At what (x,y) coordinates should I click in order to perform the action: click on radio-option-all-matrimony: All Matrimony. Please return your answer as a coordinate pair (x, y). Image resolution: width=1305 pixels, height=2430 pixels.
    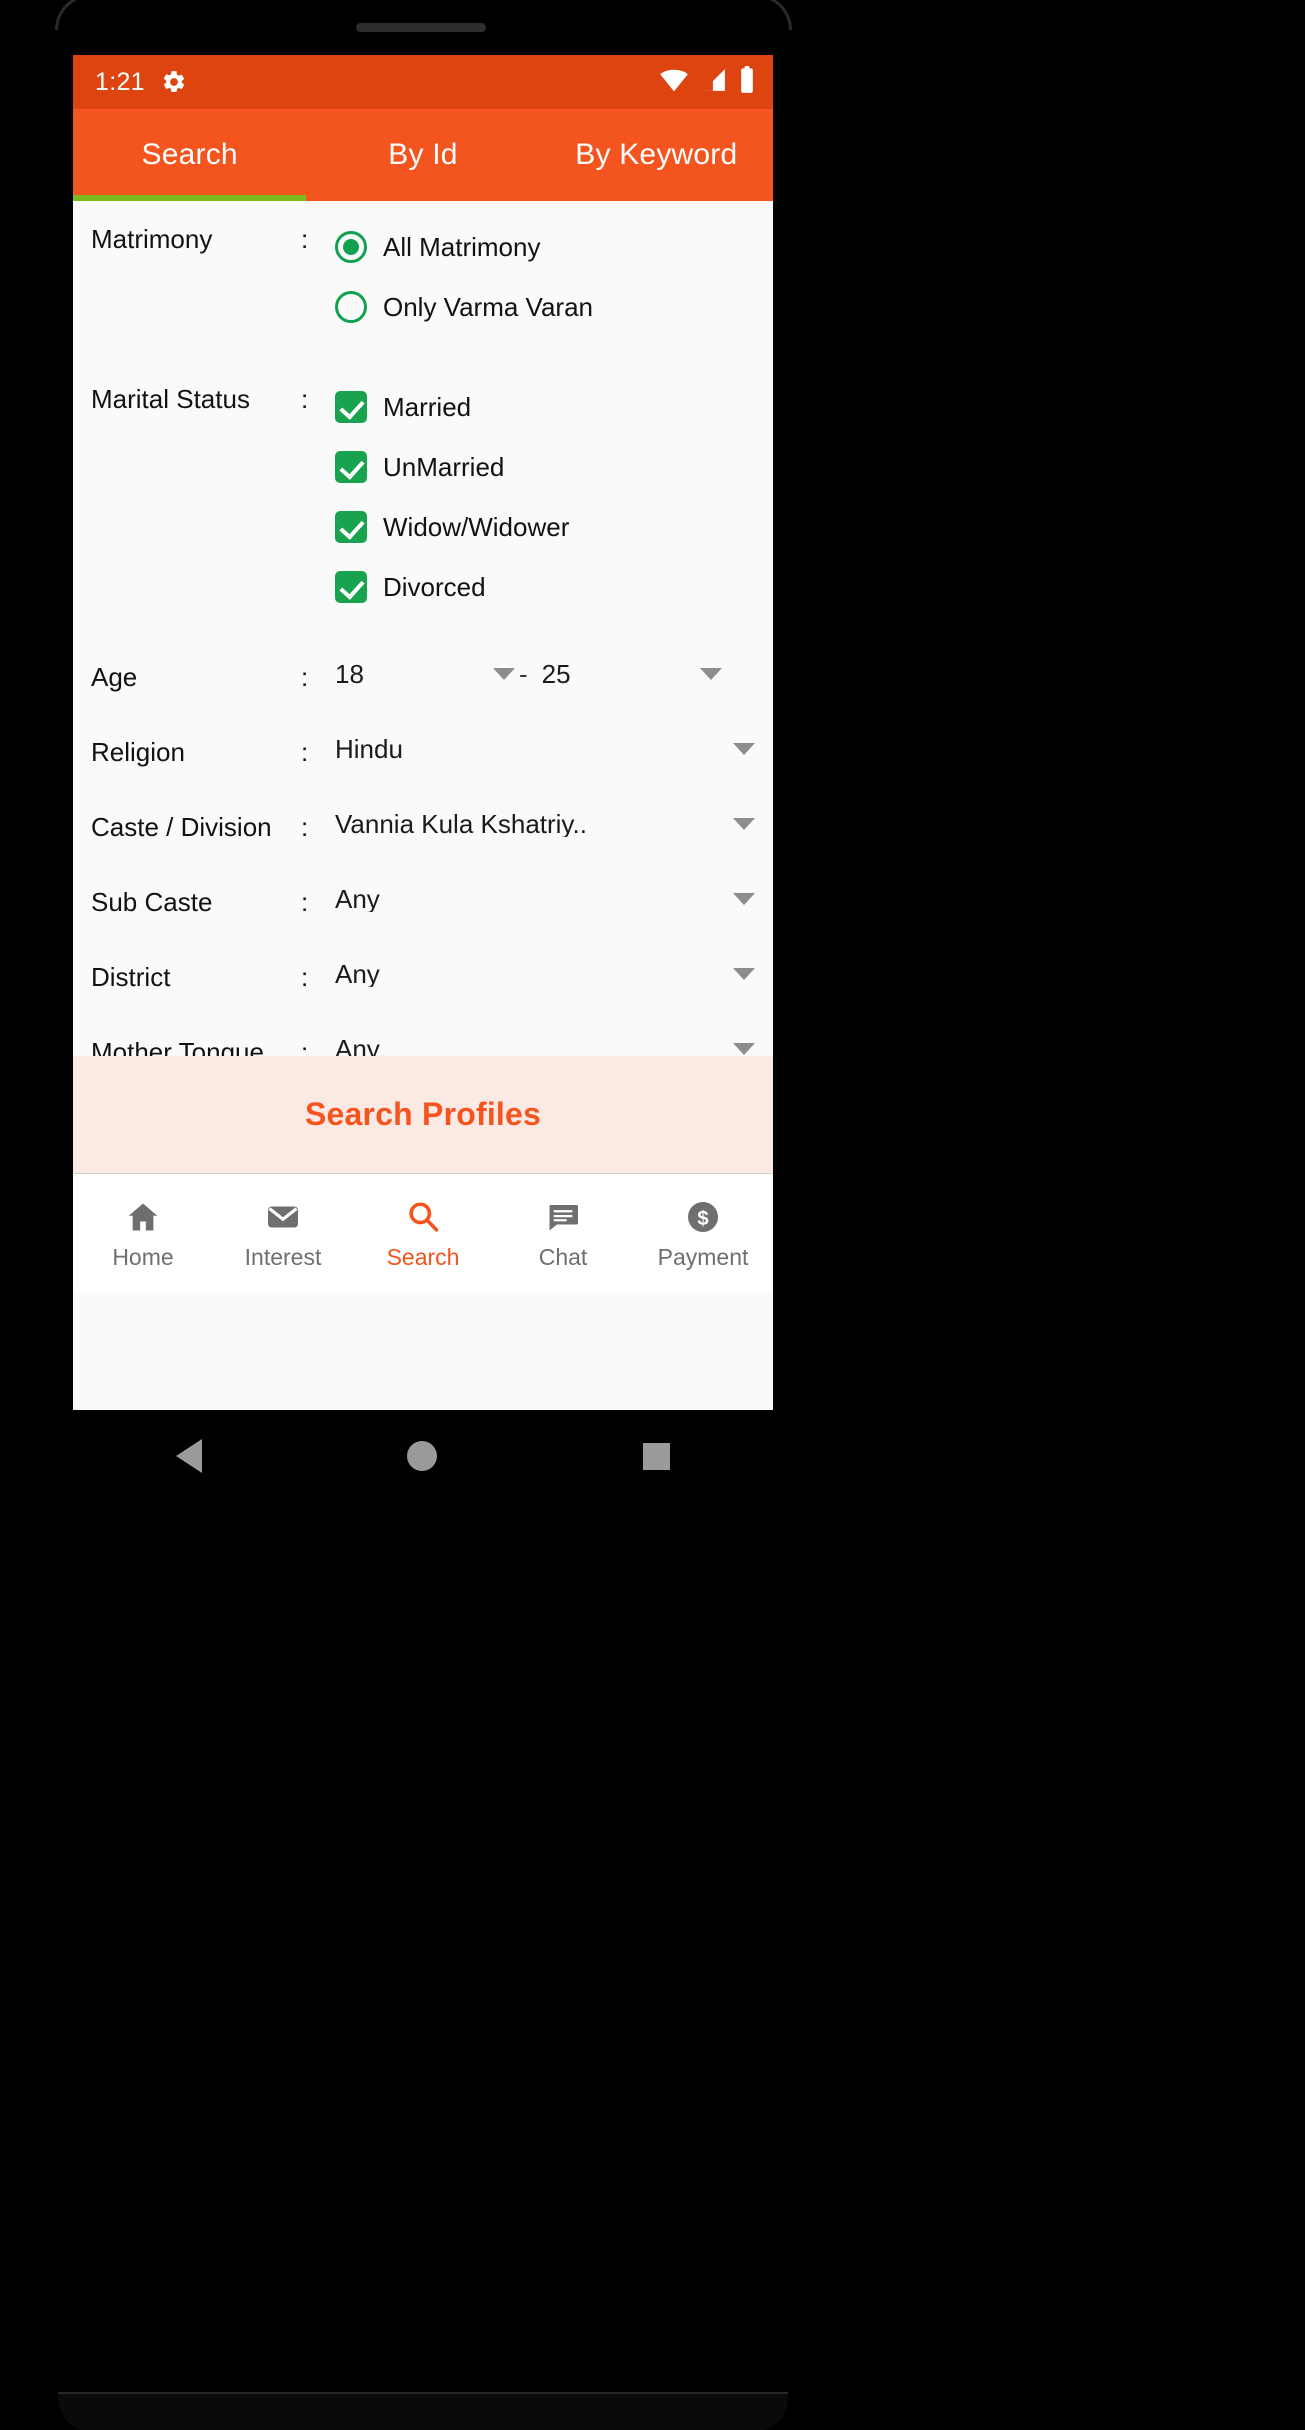
    Looking at the image, I should click on (545, 247).